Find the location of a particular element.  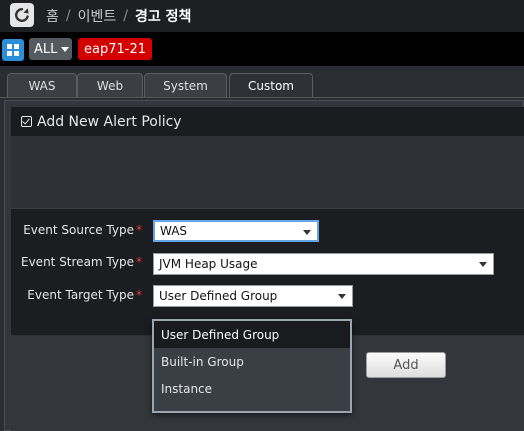

tab-web: Web is located at coordinates (110, 85).